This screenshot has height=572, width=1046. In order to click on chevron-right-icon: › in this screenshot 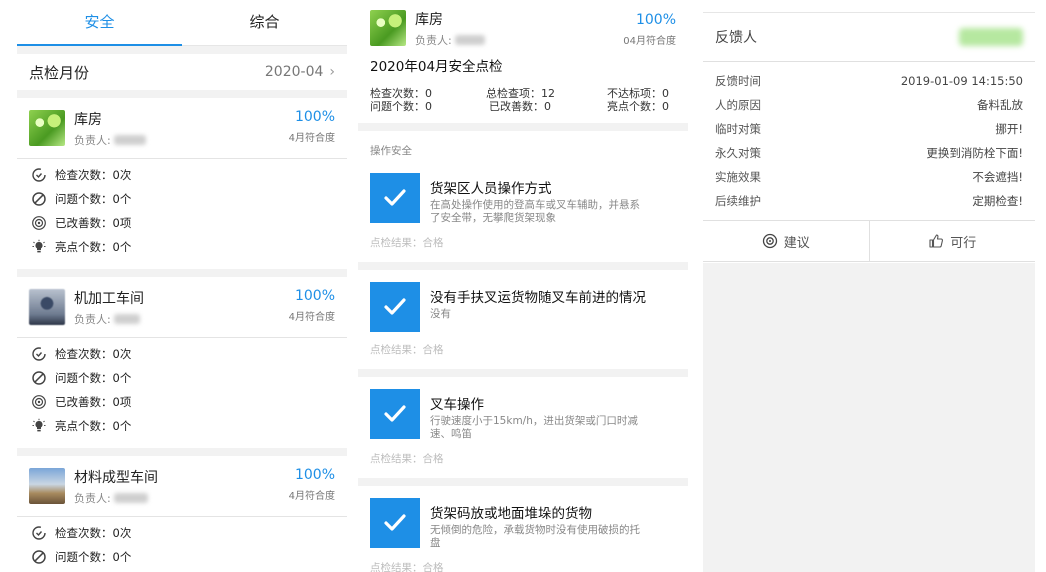, I will do `click(332, 72)`.